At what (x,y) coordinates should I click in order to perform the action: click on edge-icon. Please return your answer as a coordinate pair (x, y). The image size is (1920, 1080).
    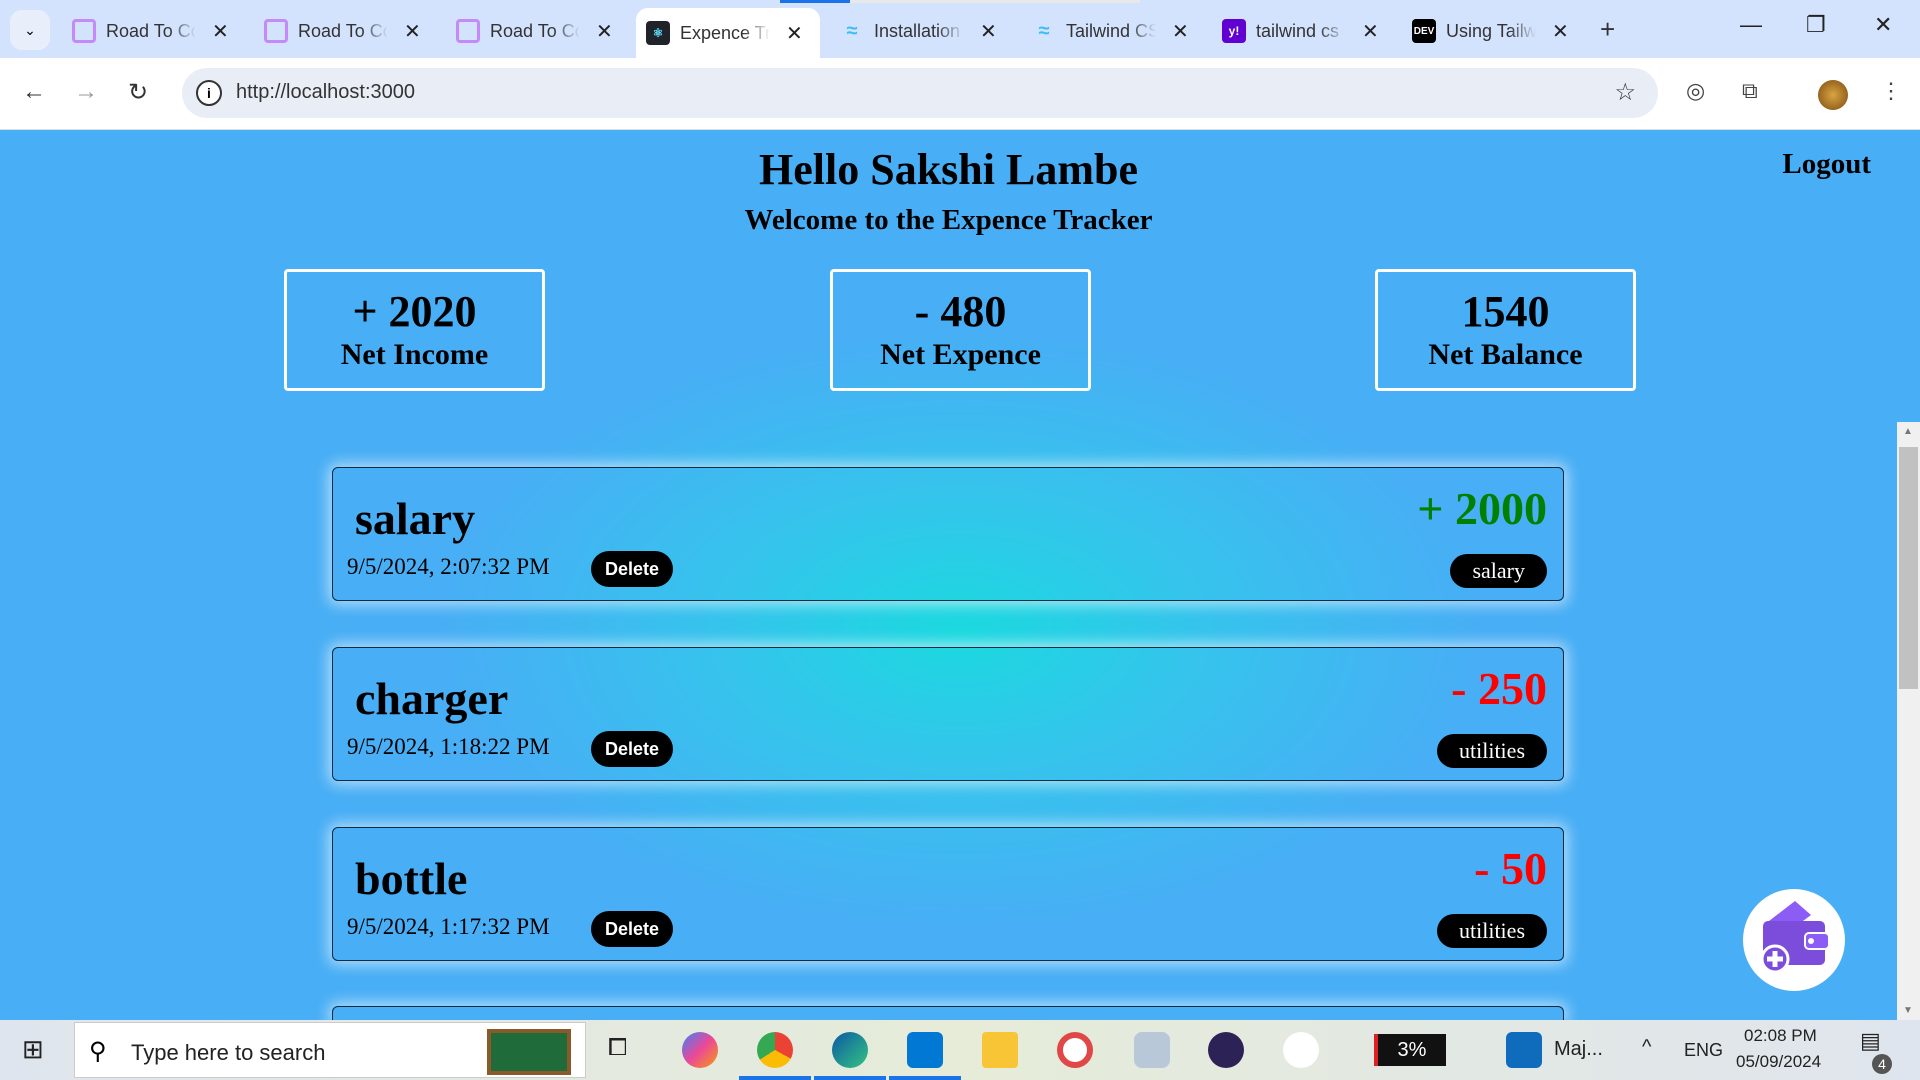
    Looking at the image, I should click on (850, 1056).